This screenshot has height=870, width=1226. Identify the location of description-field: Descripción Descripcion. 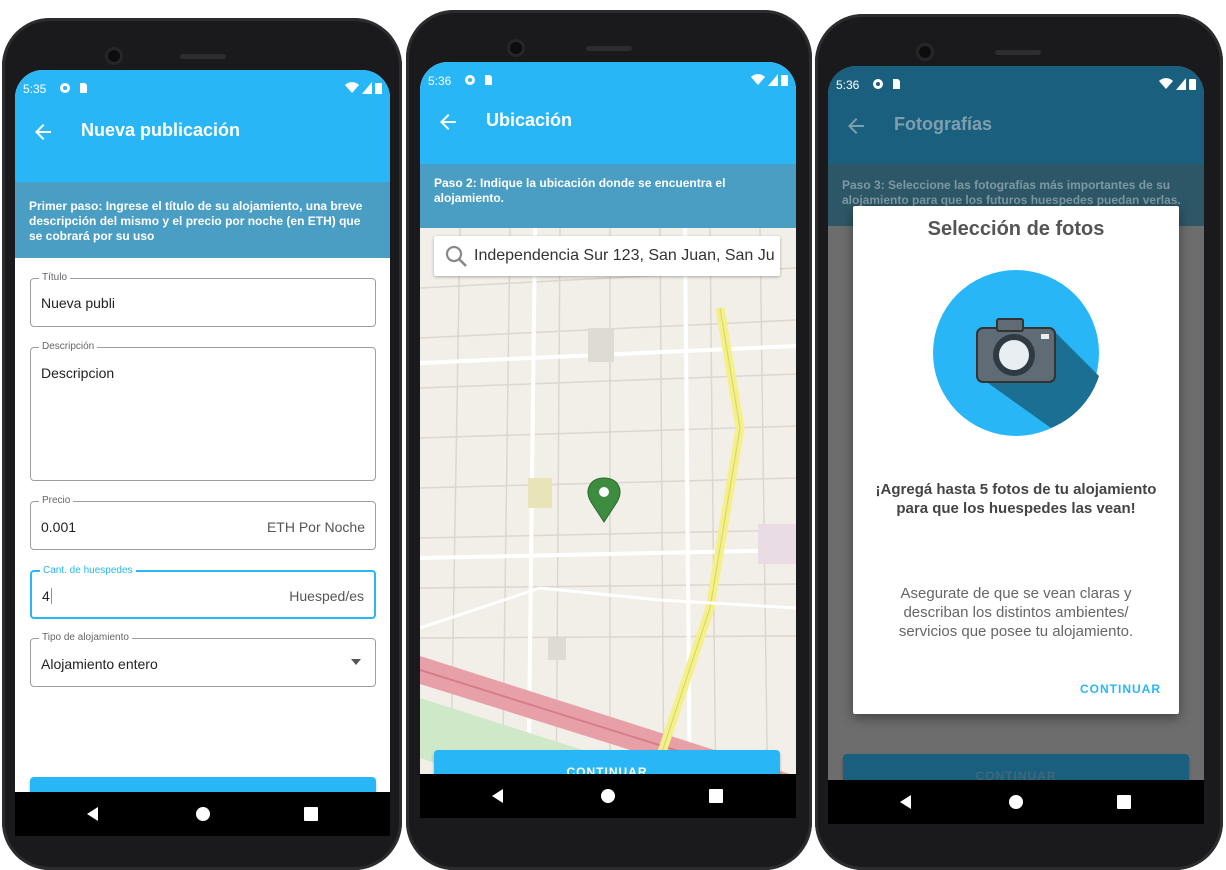
(203, 411).